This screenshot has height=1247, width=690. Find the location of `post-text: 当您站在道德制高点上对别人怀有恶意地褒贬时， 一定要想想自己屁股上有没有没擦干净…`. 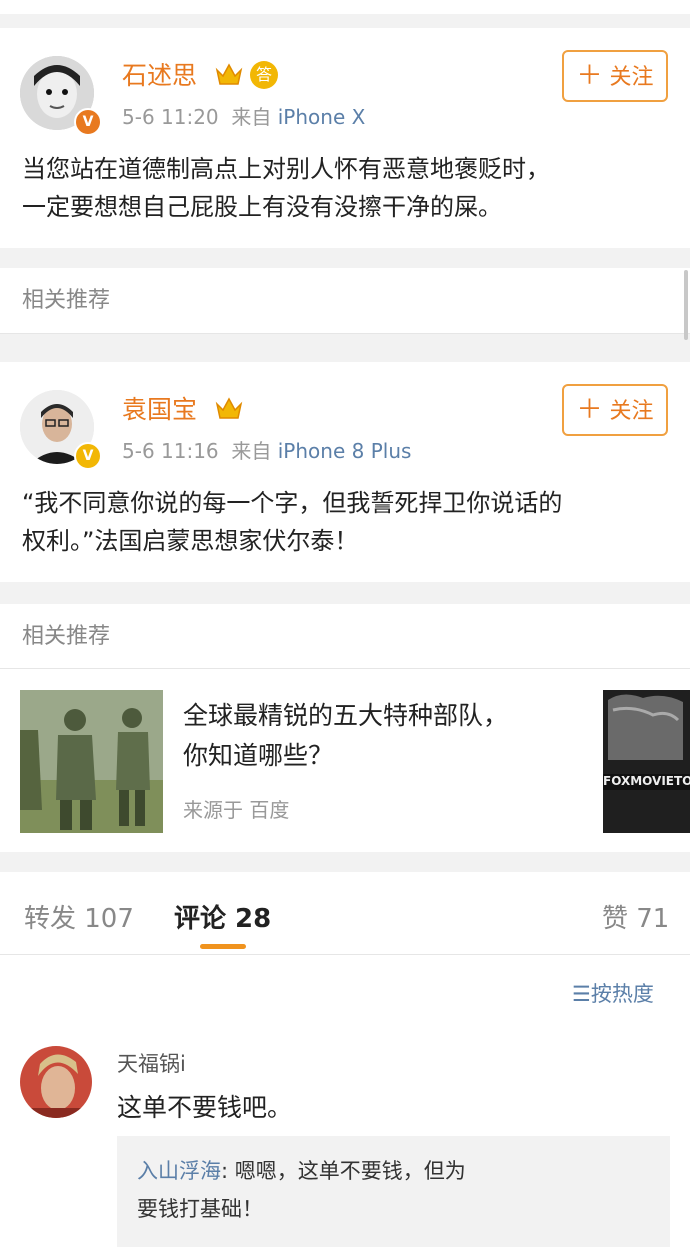

post-text: 当您站在道德制高点上对别人怀有恶意地褒贬时， 一定要想想自己屁股上有没有没擦干净… is located at coordinates (347, 188).